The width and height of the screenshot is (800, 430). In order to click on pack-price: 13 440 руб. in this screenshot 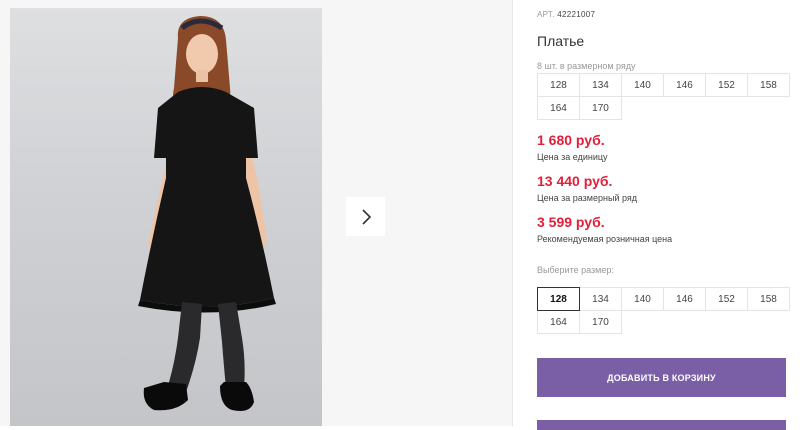, I will do `click(575, 181)`.